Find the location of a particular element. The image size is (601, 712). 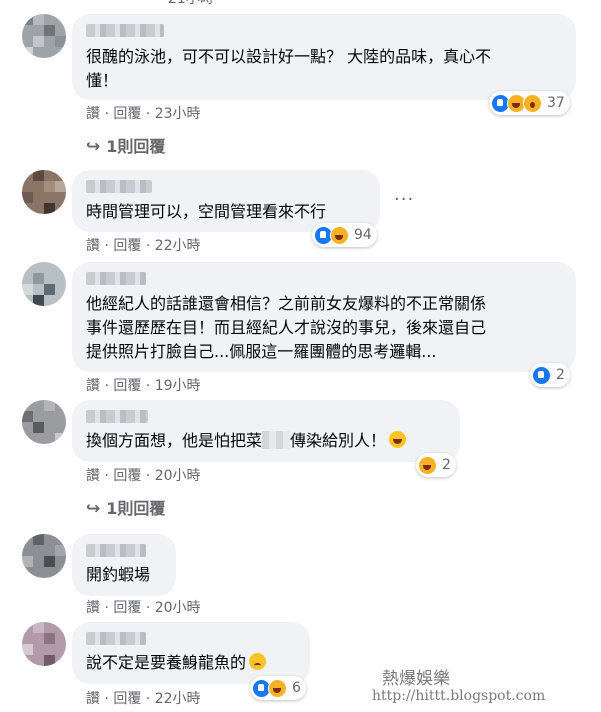

comment-text: 說不定是要養鯓龍魚的 is located at coordinates (176, 663).